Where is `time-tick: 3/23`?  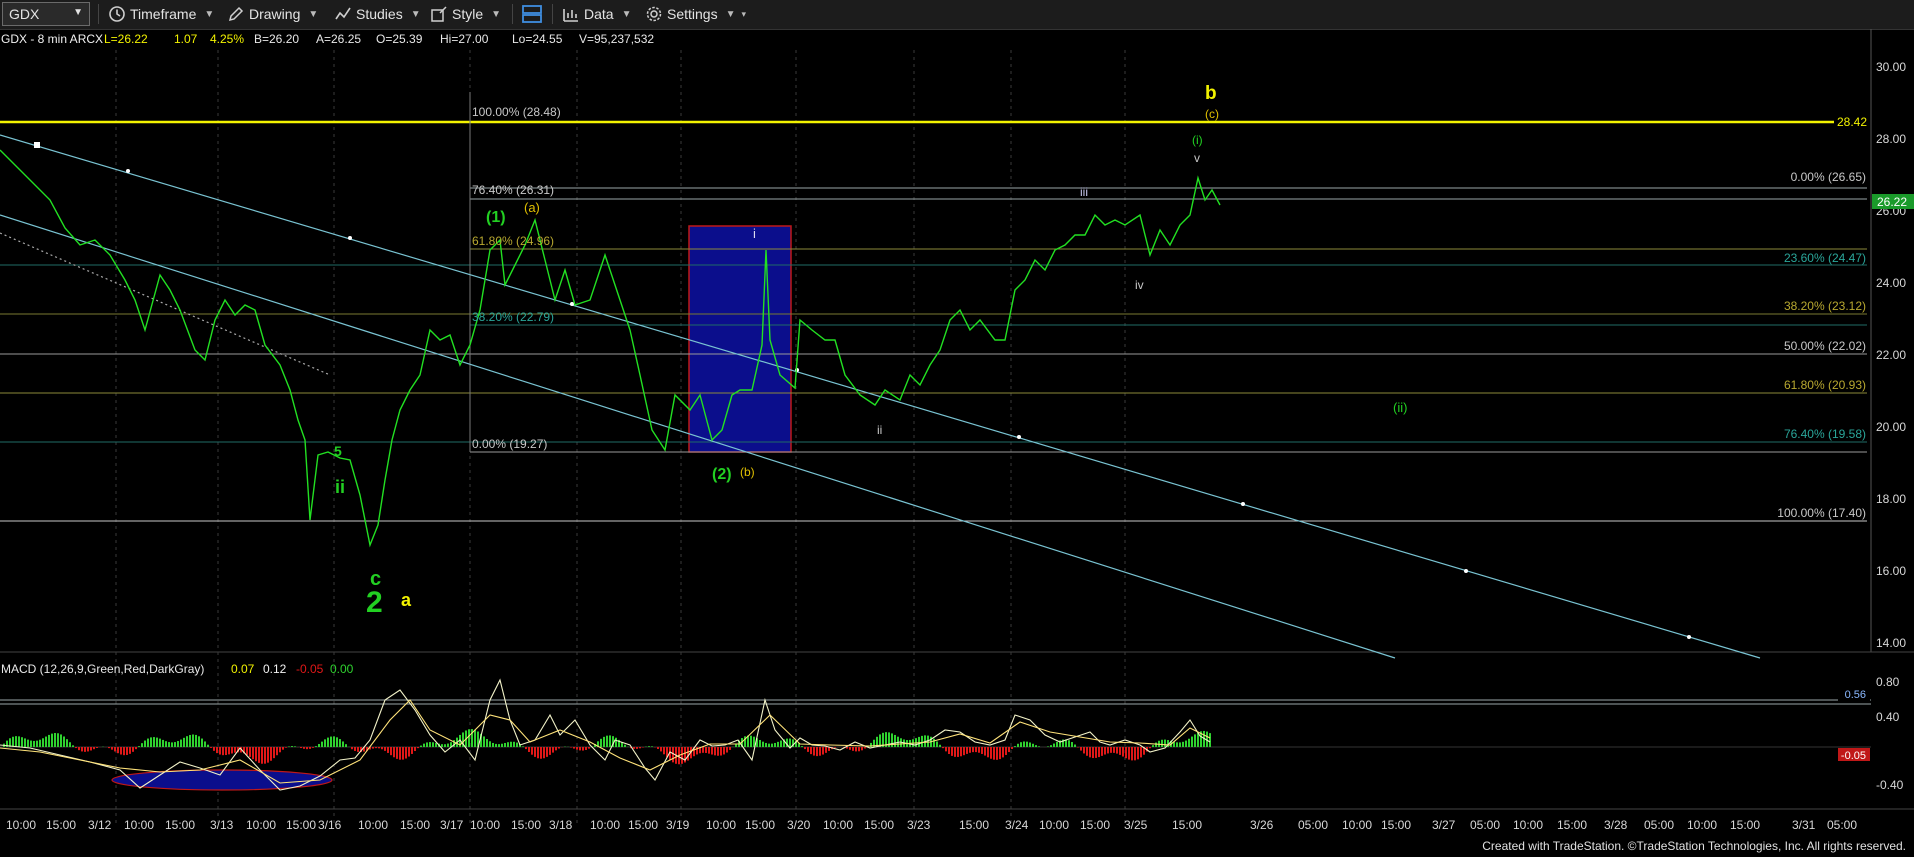
time-tick: 3/23 is located at coordinates (919, 825).